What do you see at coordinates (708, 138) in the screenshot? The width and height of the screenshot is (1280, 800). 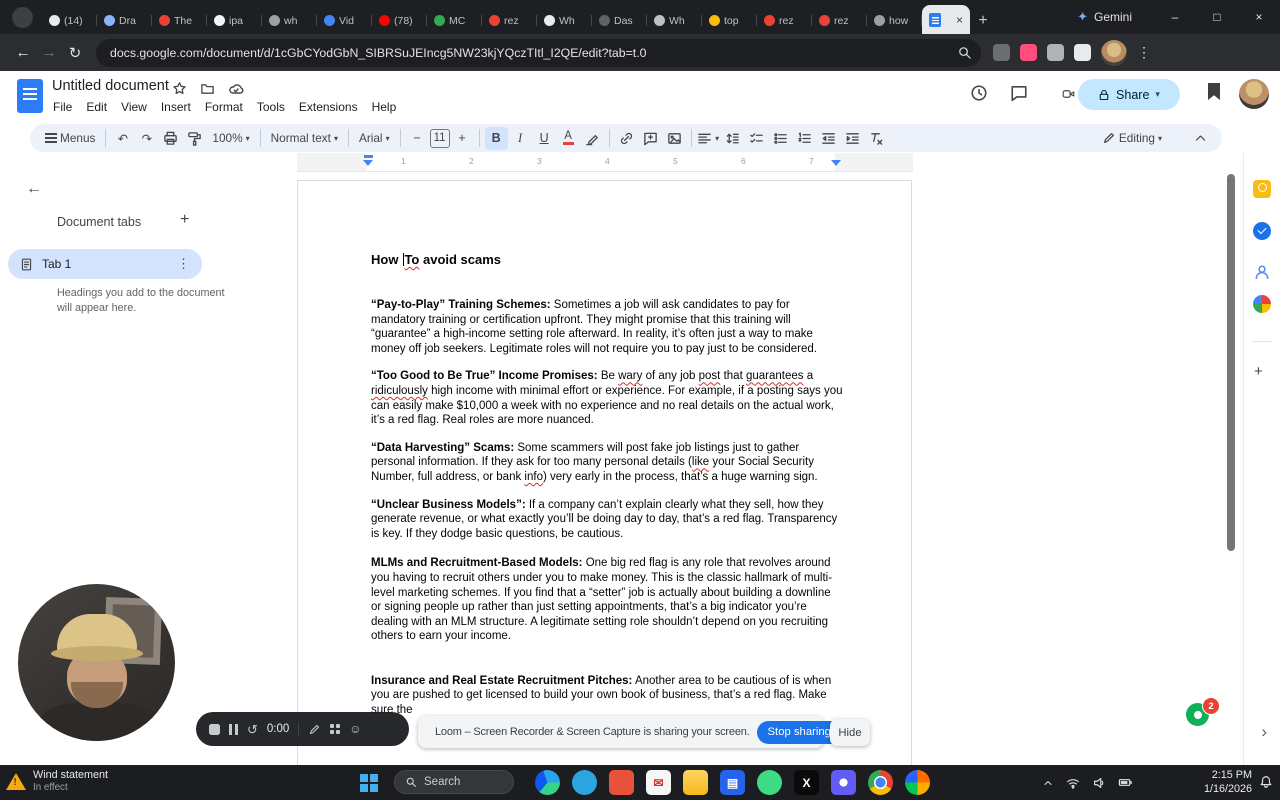 I see `align-button: ▾` at bounding box center [708, 138].